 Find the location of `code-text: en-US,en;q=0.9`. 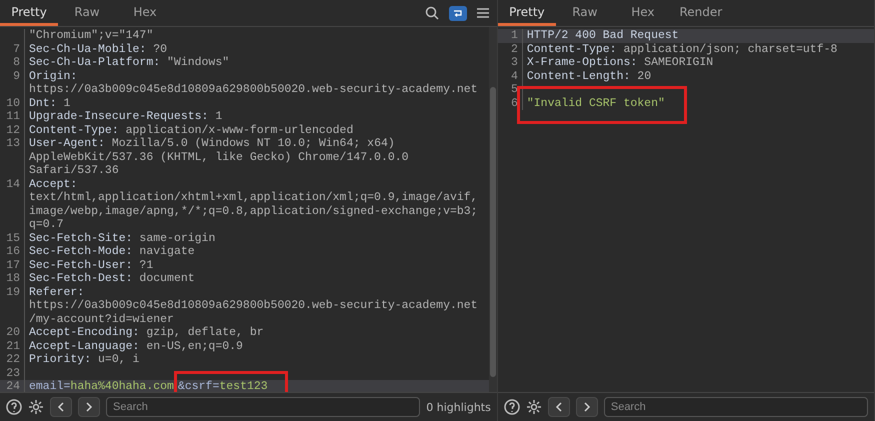

code-text: en-US,en;q=0.9 is located at coordinates (194, 346).